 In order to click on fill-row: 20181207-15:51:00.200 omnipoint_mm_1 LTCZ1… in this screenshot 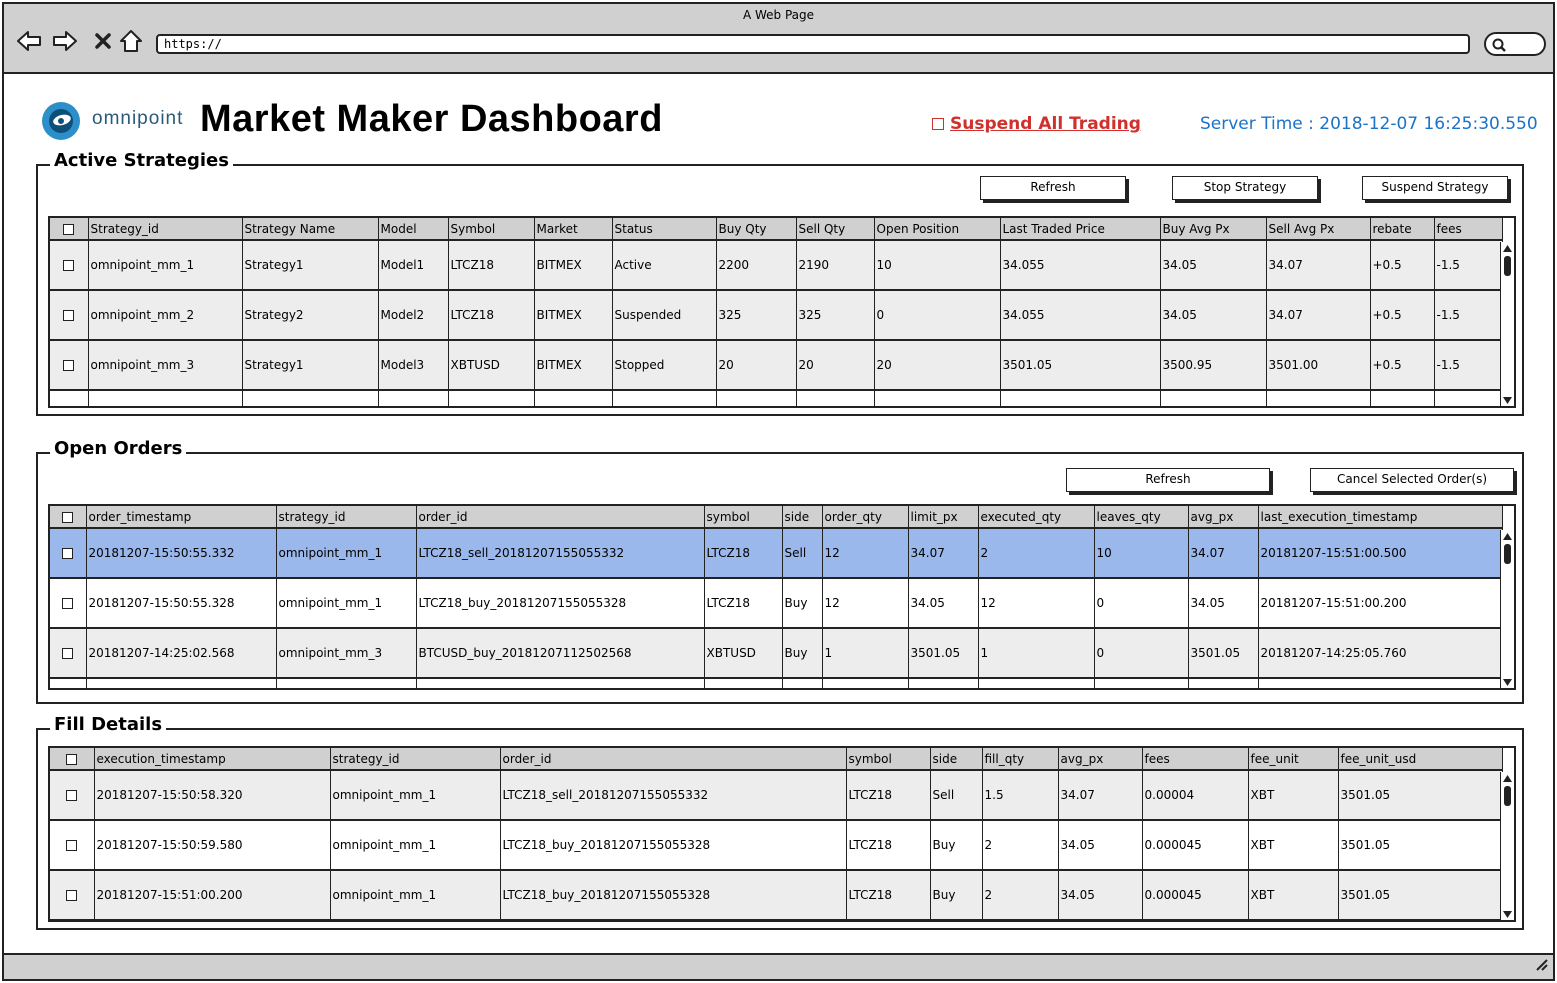, I will do `click(776, 895)`.